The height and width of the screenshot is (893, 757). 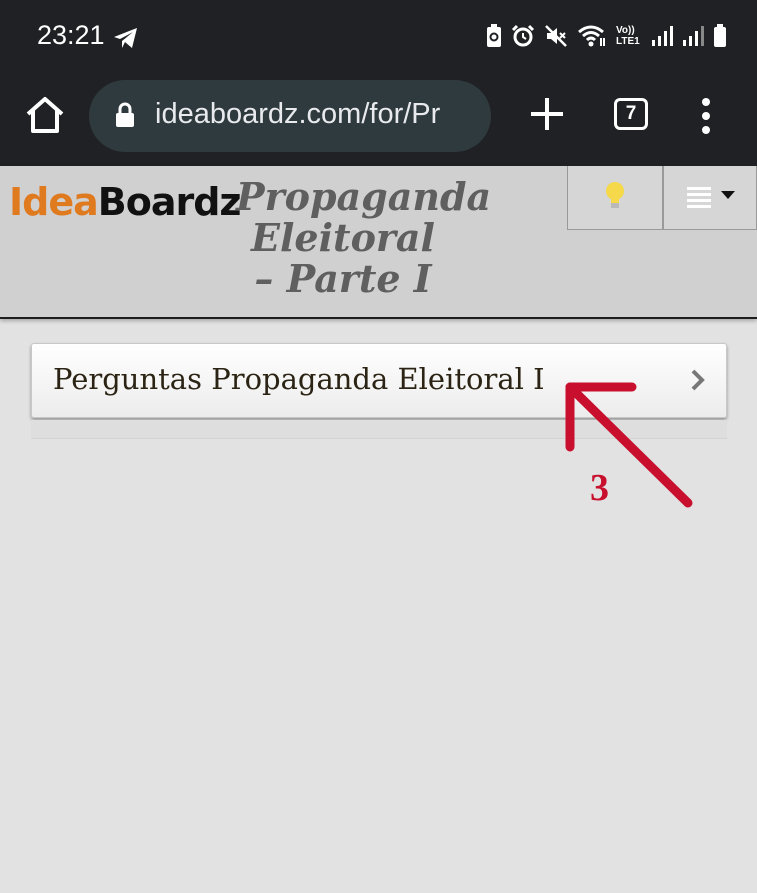 I want to click on mute-icon, so click(x=556, y=36).